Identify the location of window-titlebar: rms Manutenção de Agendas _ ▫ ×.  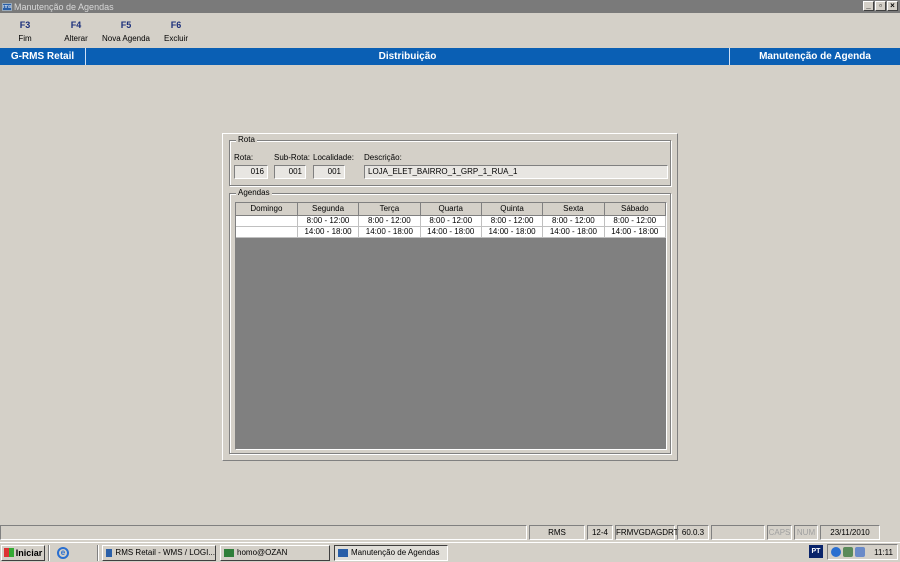
(450, 6).